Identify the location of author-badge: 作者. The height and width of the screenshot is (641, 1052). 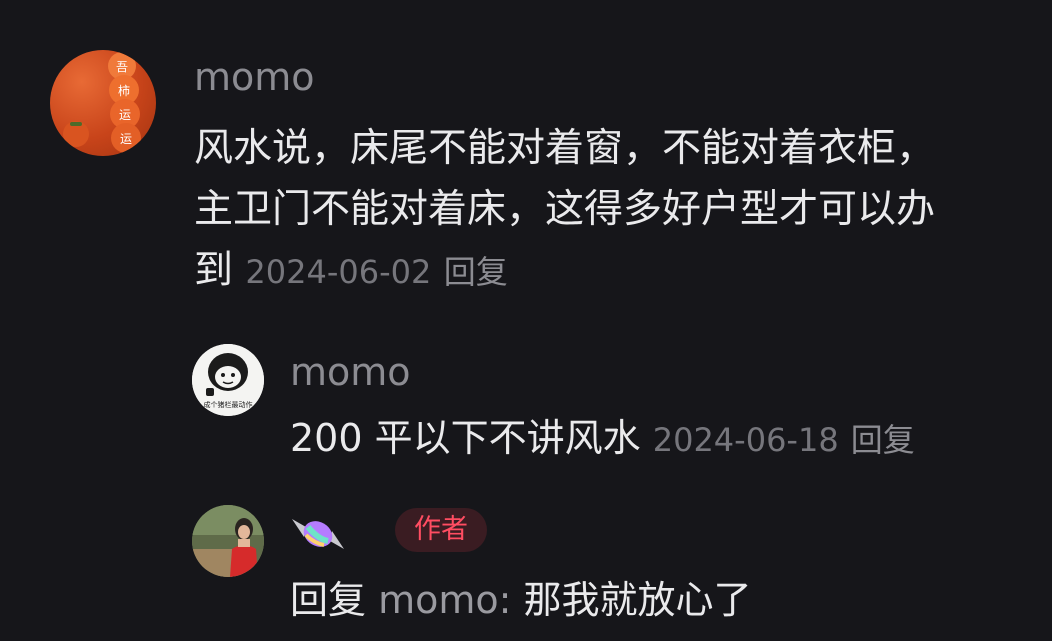
(441, 530).